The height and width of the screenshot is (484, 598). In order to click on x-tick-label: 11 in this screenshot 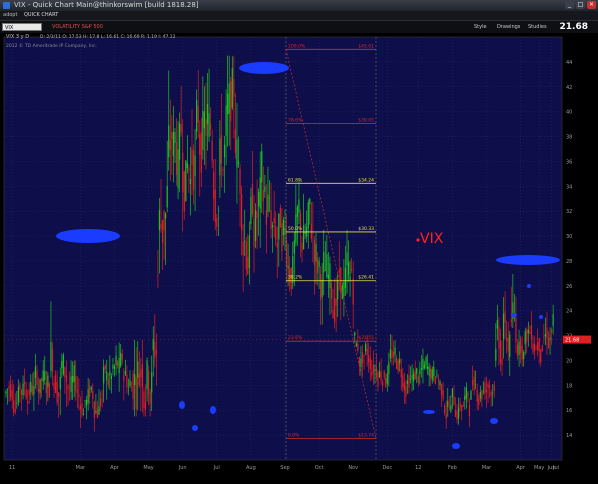, I will do `click(12, 468)`.